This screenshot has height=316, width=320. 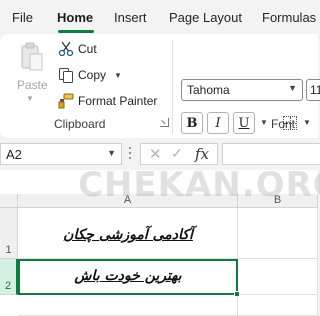 I want to click on tab-home: Home, so click(x=75, y=17).